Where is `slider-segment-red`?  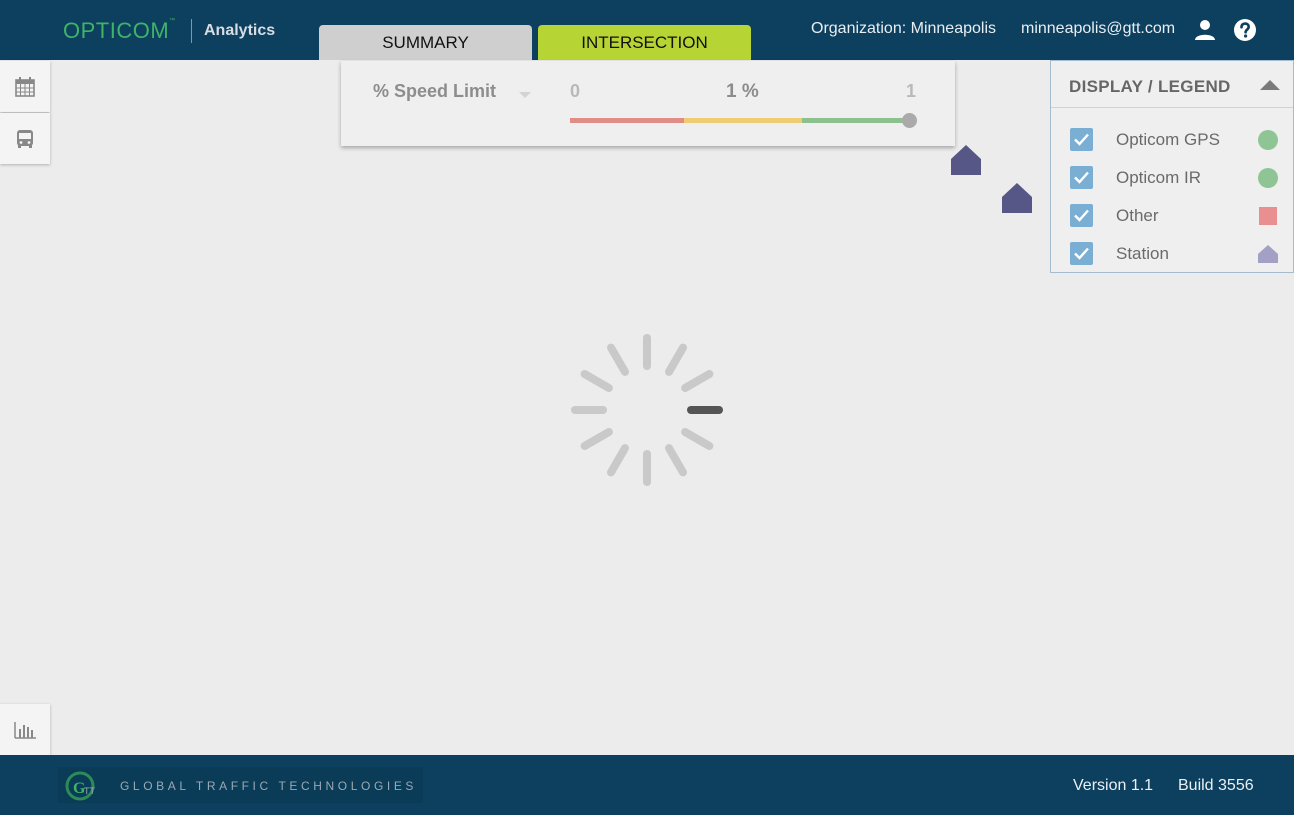 slider-segment-red is located at coordinates (627, 120).